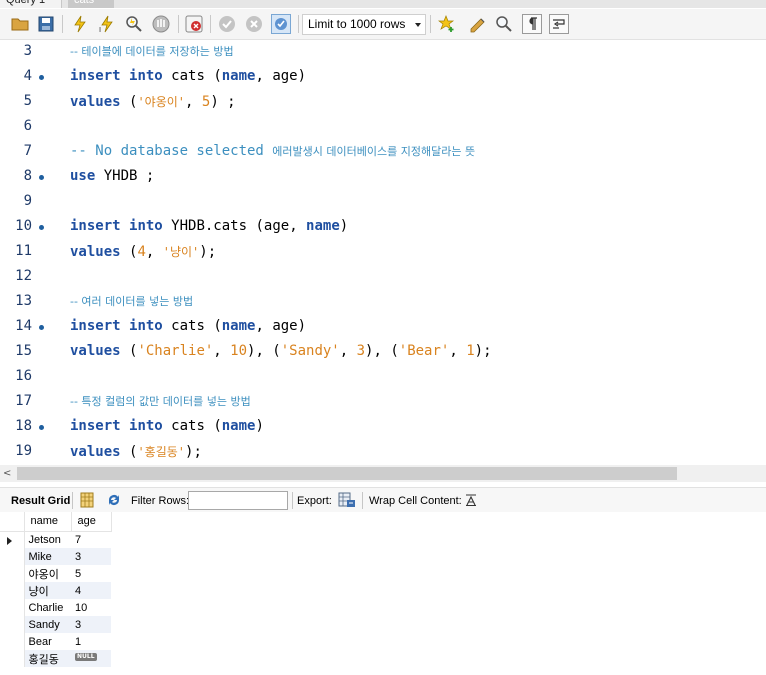  What do you see at coordinates (87, 501) in the screenshot?
I see `grid-view-icon` at bounding box center [87, 501].